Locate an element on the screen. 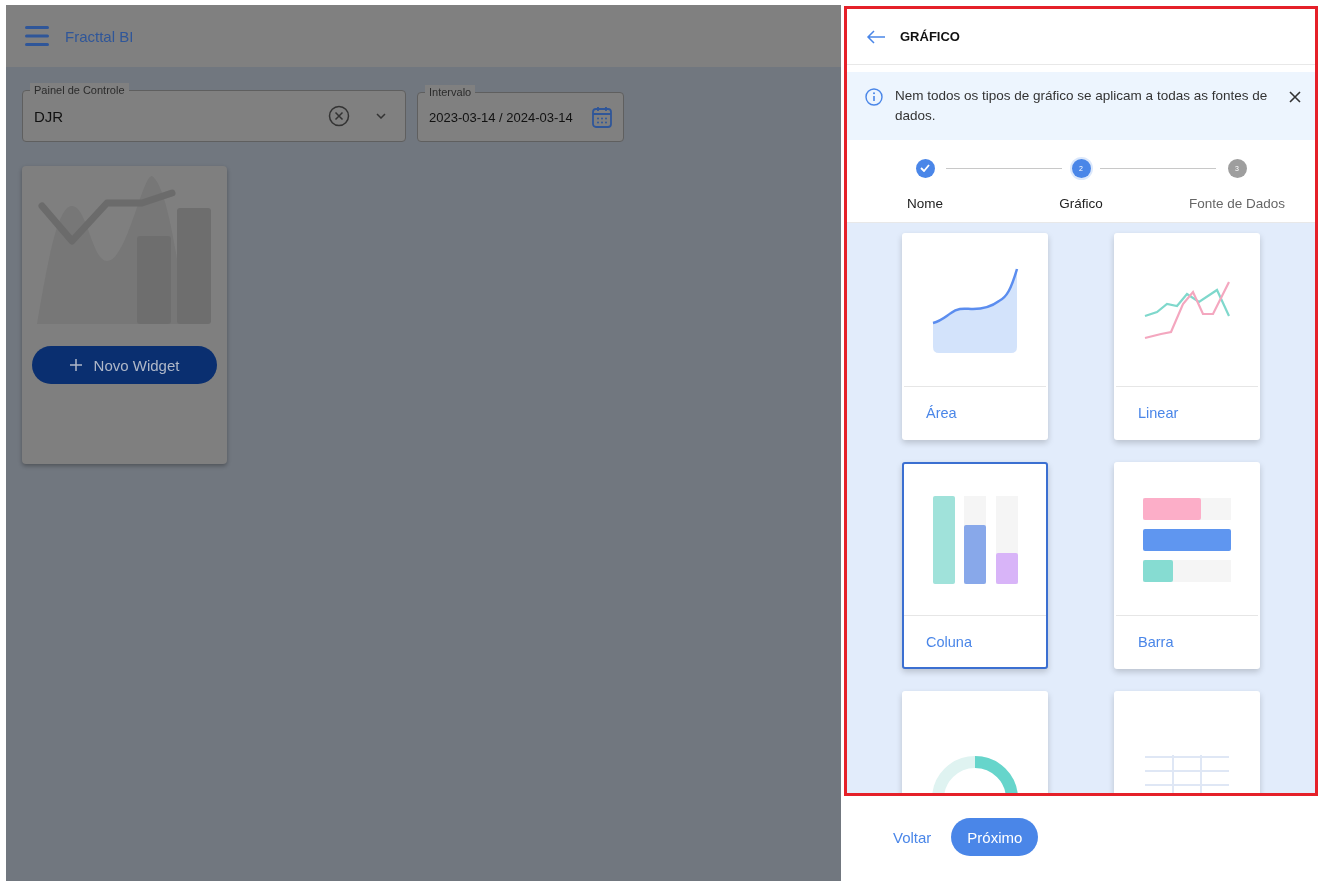 This screenshot has width=1319, height=881. app-title: Fracttal BI is located at coordinates (99, 36).